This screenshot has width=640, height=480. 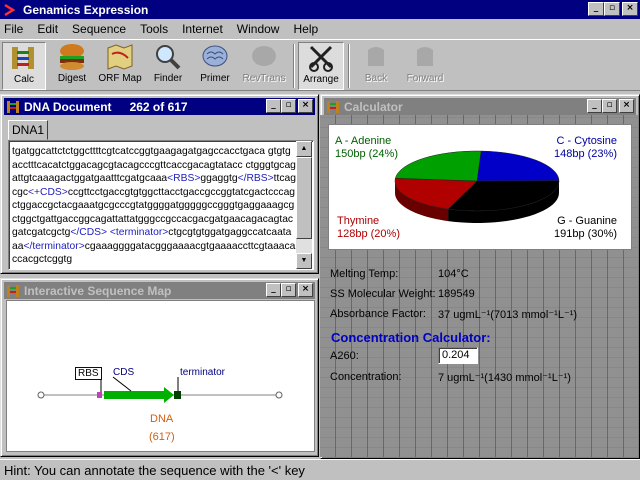 What do you see at coordinates (99, 395) in the screenshot?
I see `map-rbs-feature` at bounding box center [99, 395].